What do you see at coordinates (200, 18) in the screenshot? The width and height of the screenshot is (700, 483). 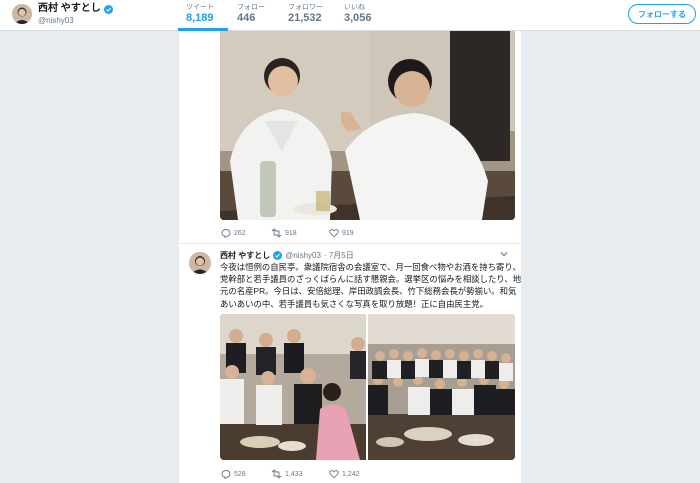 I see `stat-value: 8,189` at bounding box center [200, 18].